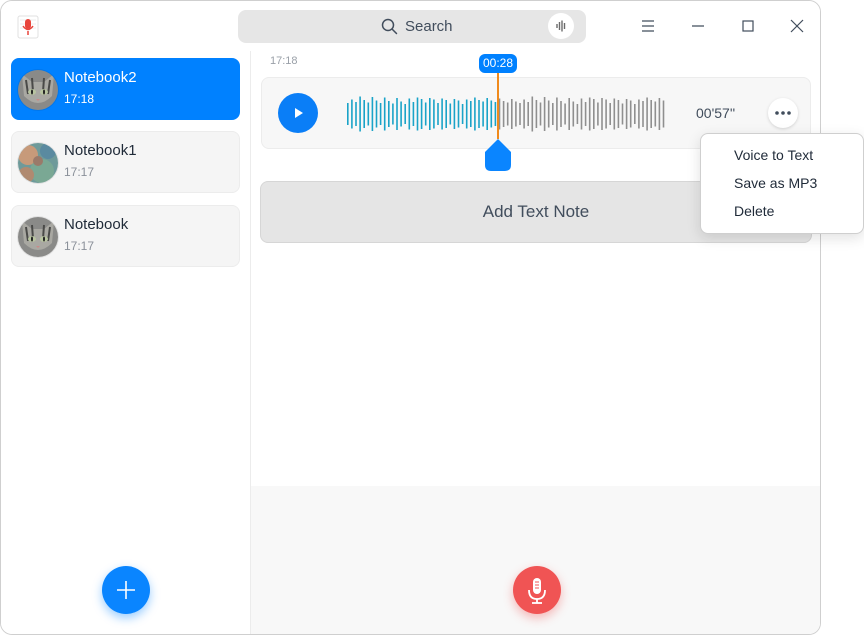  Describe the element at coordinates (126, 590) in the screenshot. I see `add-notebook-button` at that location.